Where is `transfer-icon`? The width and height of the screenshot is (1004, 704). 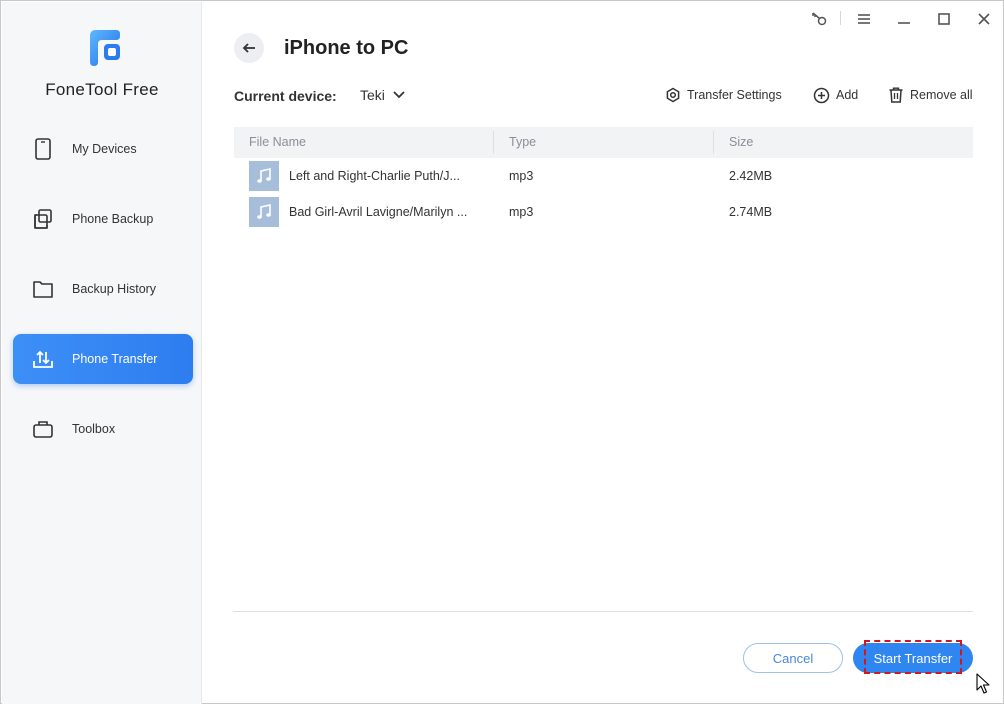
transfer-icon is located at coordinates (43, 359).